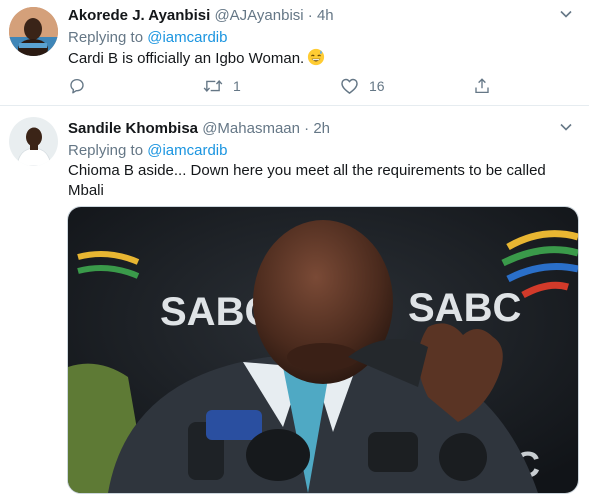  Describe the element at coordinates (186, 58) in the screenshot. I see `tweet-text-content: Cardi B is officially an Igbo Woman.` at that location.